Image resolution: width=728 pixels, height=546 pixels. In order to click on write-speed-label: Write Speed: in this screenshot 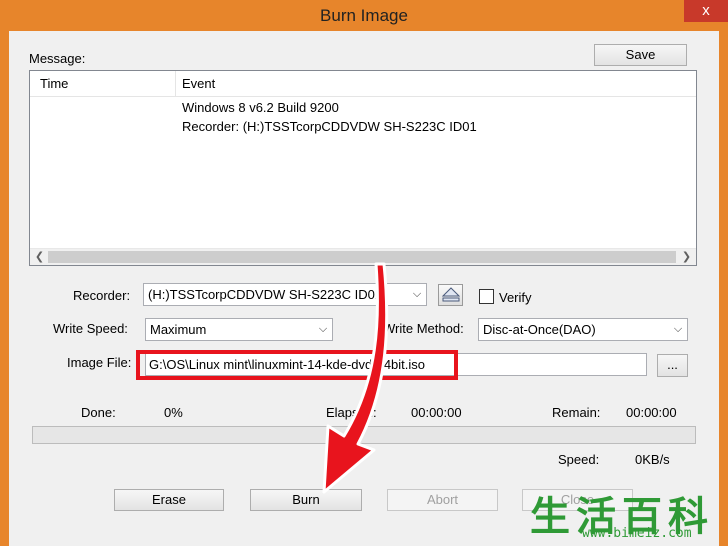, I will do `click(90, 328)`.